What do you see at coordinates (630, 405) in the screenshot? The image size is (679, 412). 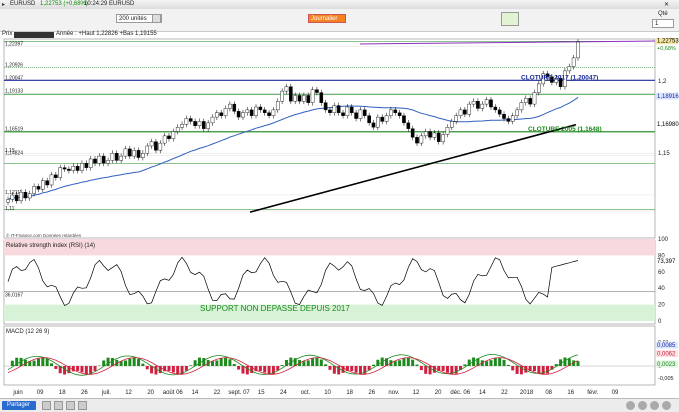 I see `zoom-out-icon` at bounding box center [630, 405].